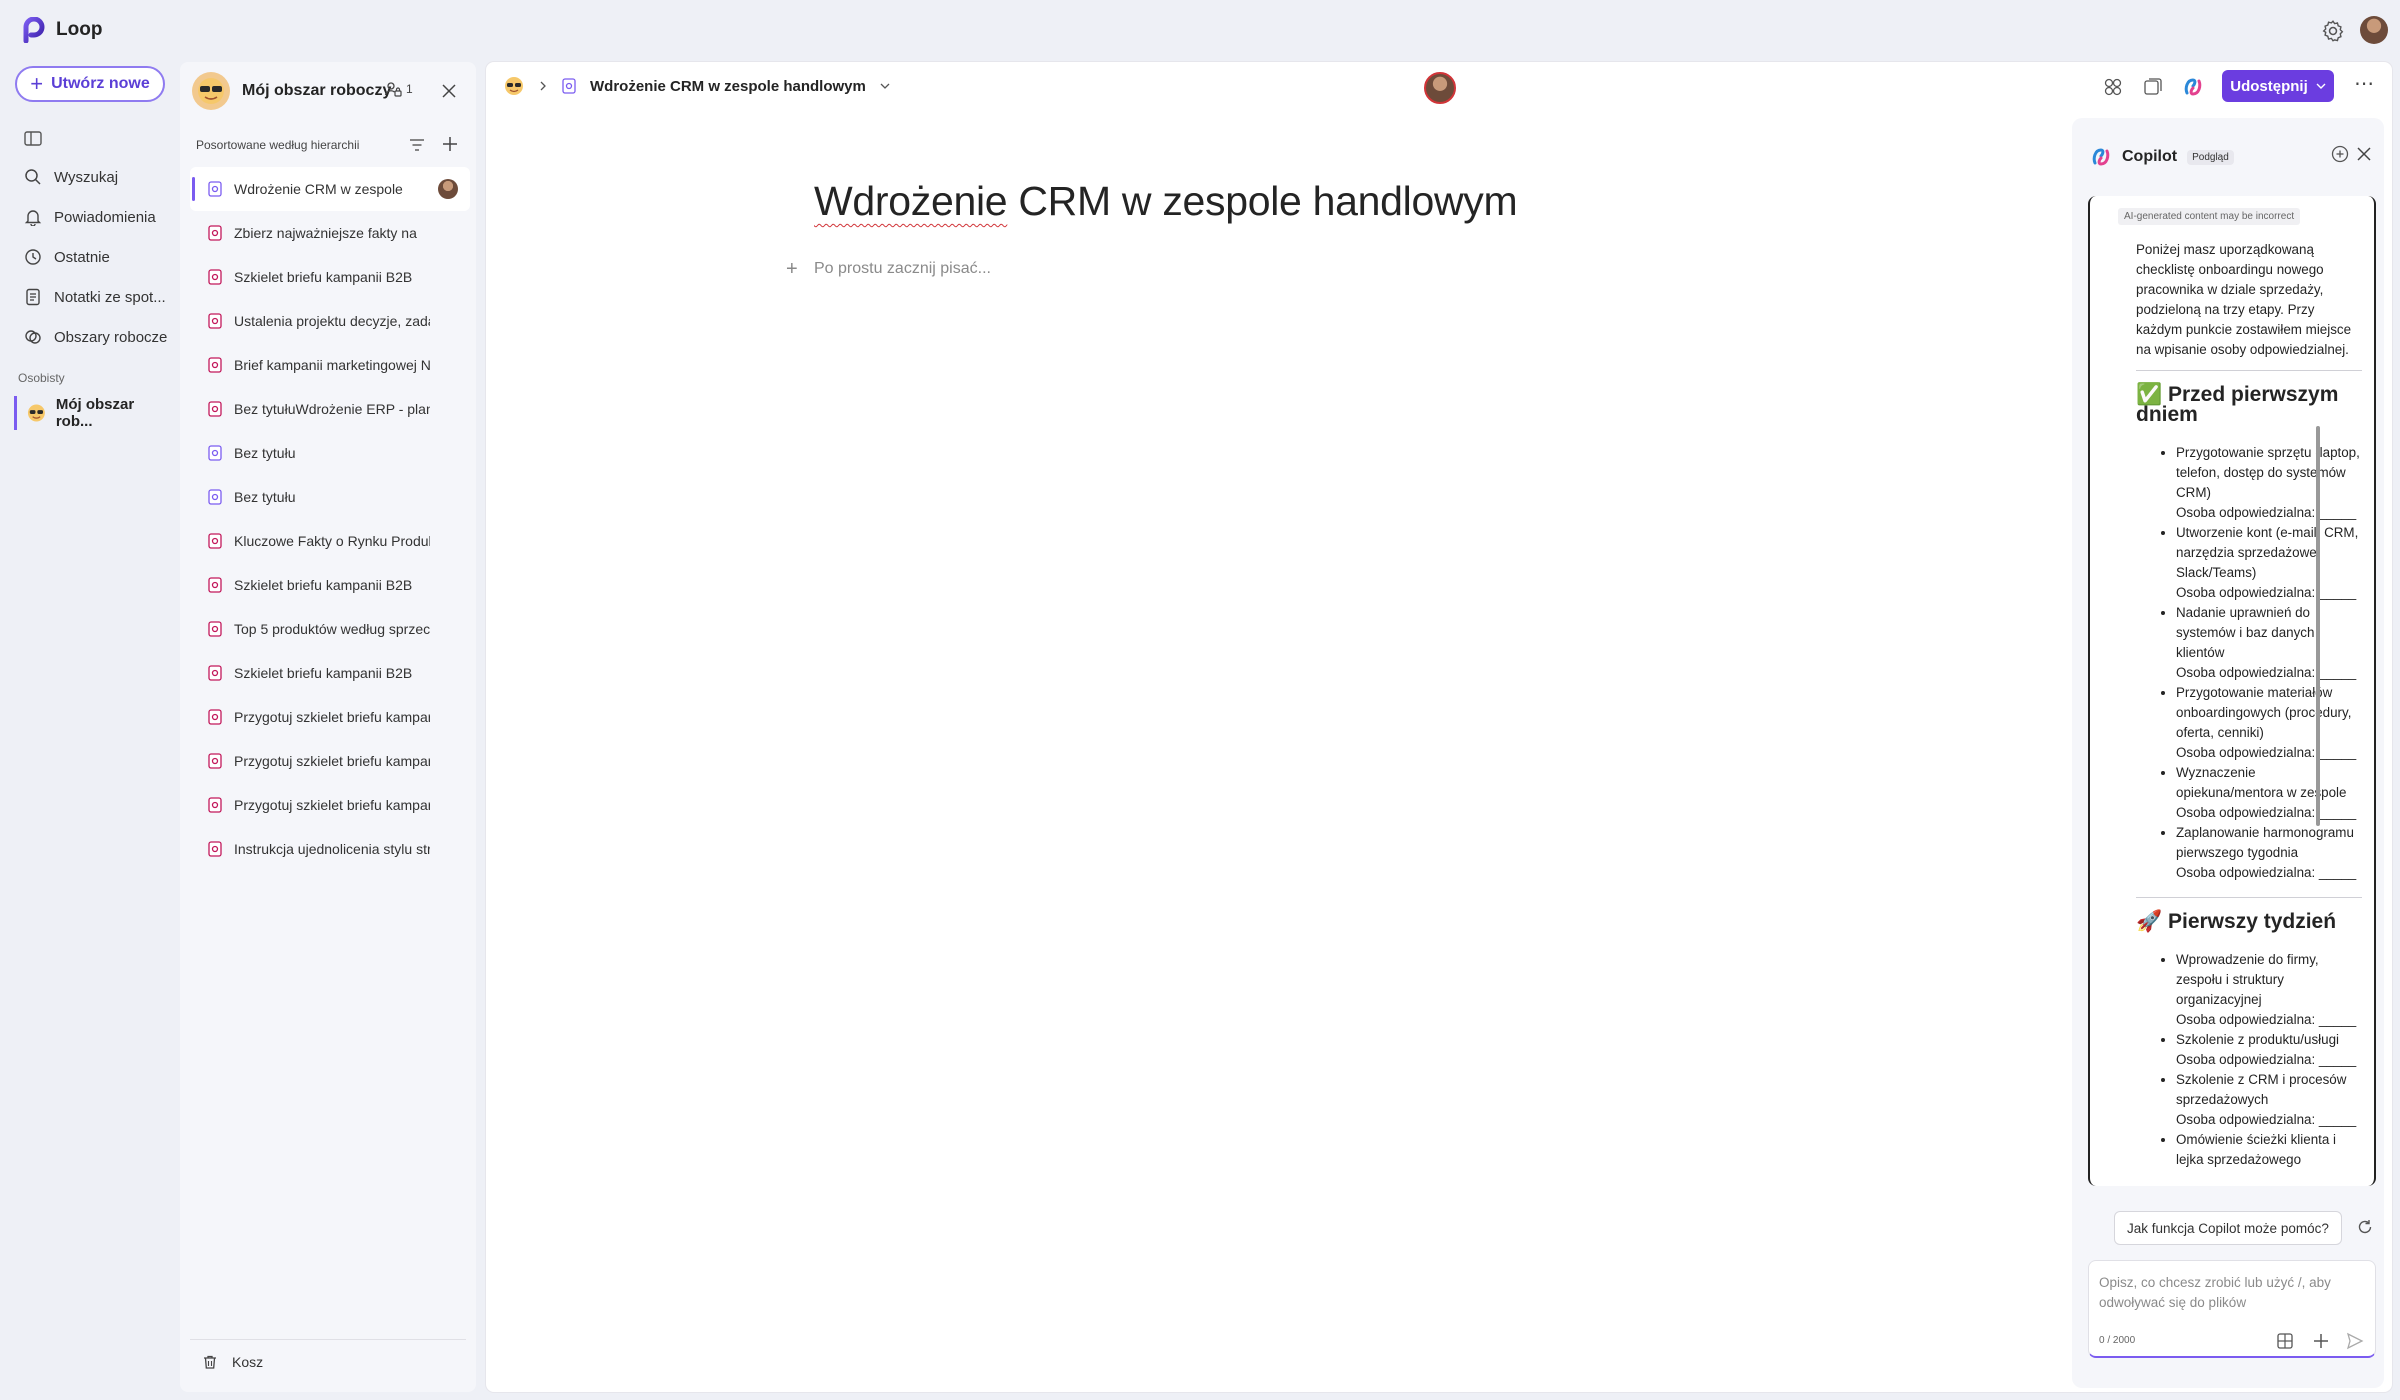  I want to click on top-bar: Loop, so click(1200, 30).